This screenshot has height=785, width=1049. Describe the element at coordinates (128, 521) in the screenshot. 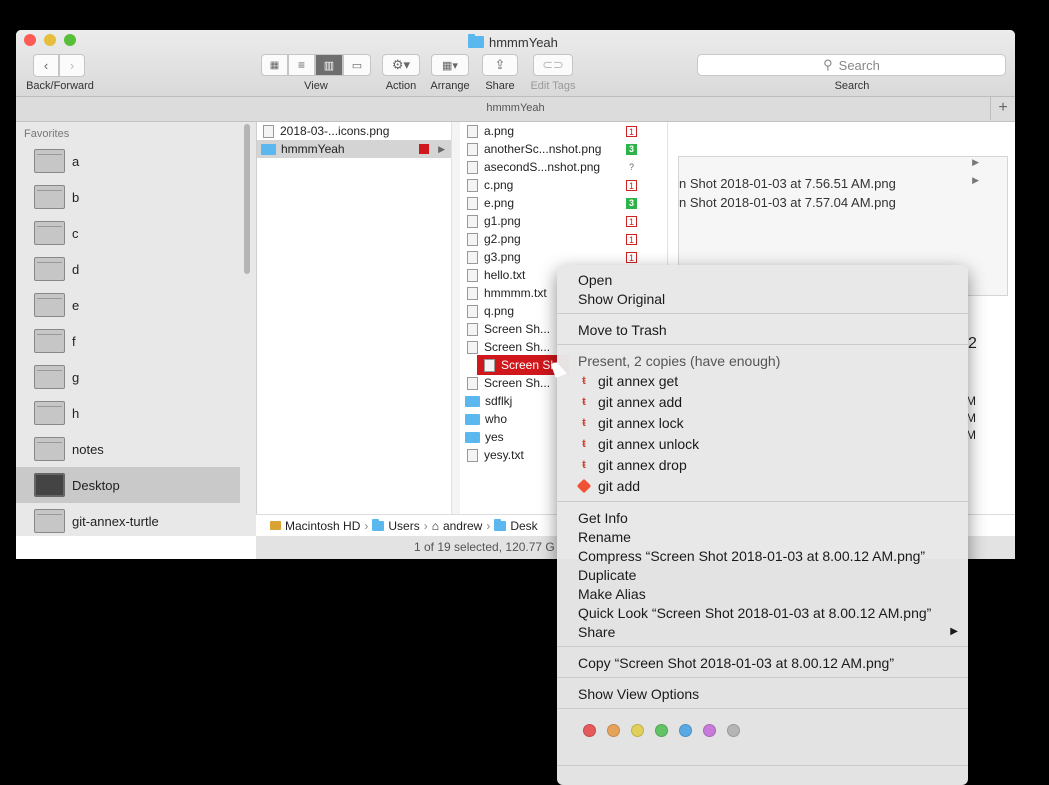

I see `sidebar-item-git-annex-turtle: git-annex-turtle` at that location.